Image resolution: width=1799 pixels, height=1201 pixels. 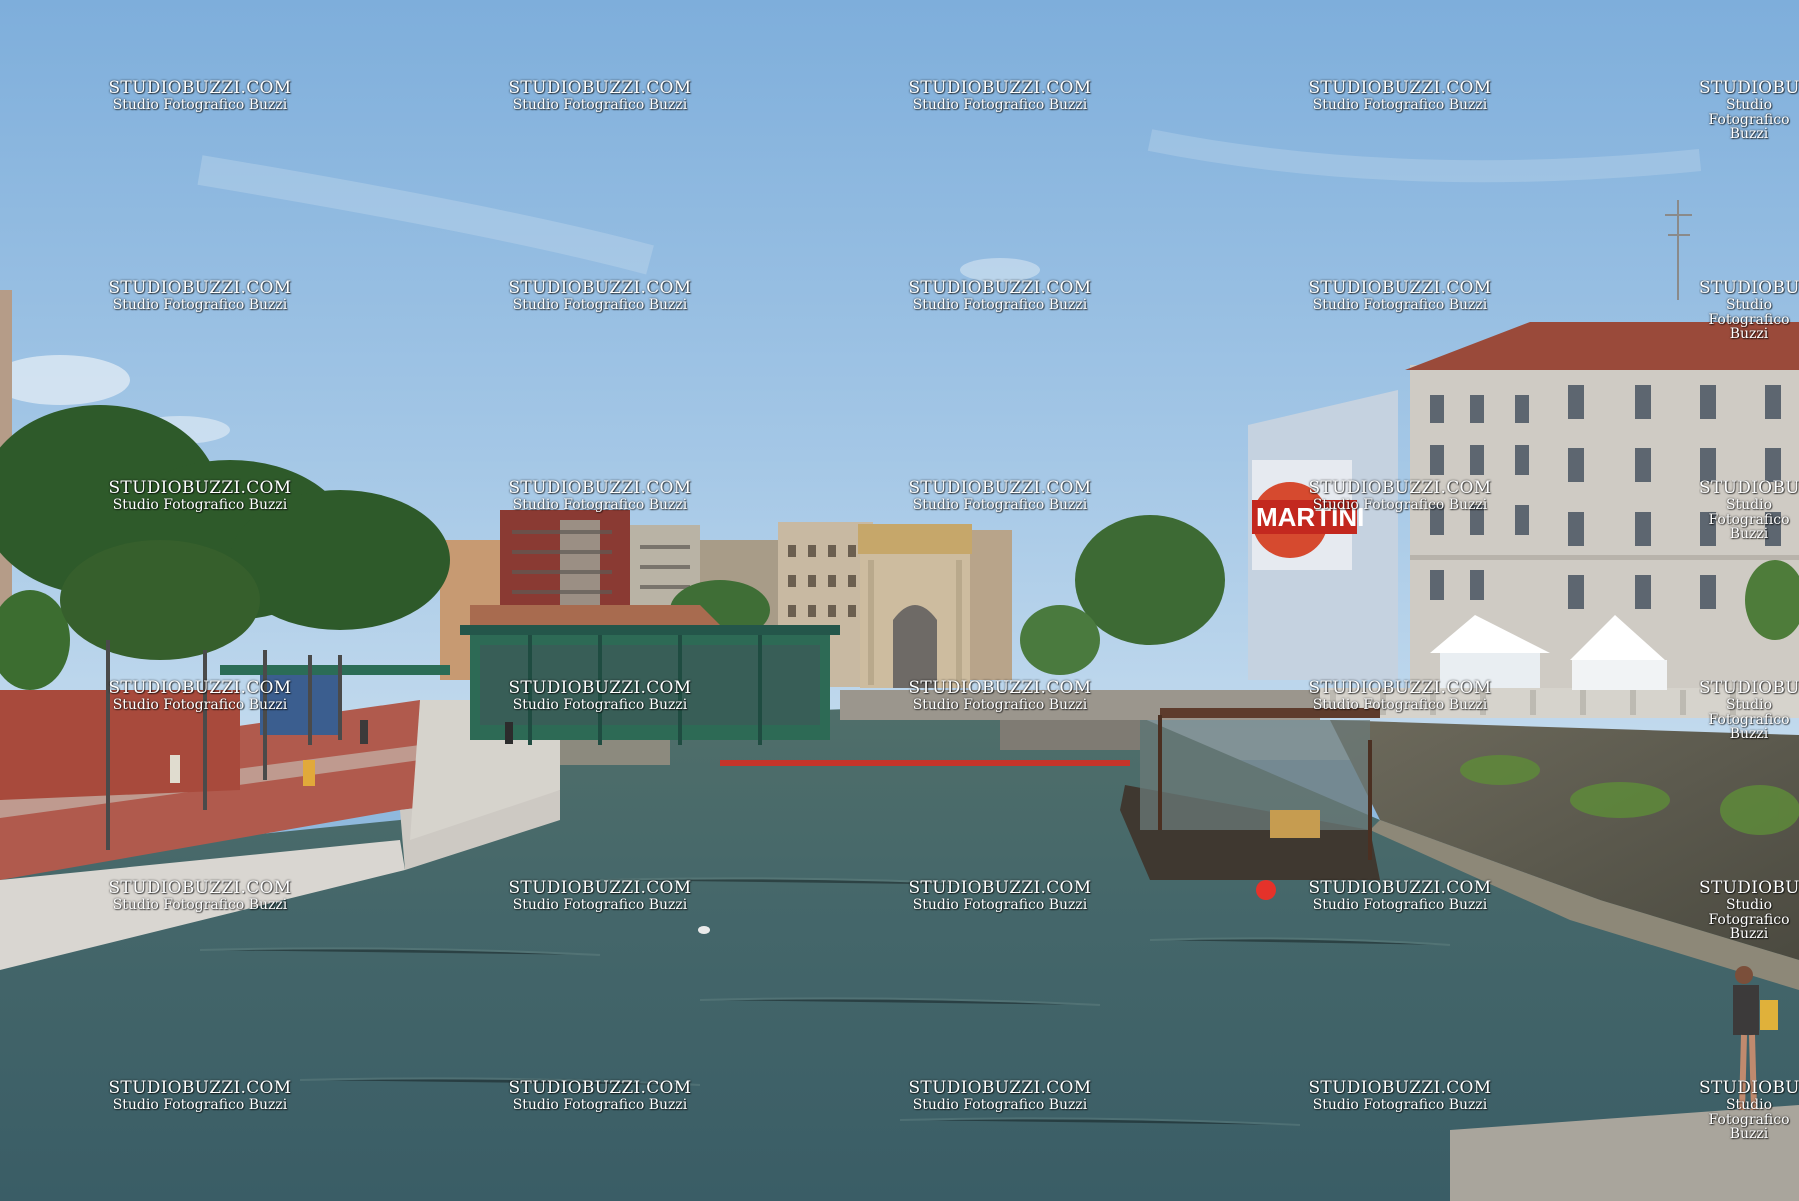 What do you see at coordinates (915, 606) in the screenshot?
I see `porta-ticinese-arch` at bounding box center [915, 606].